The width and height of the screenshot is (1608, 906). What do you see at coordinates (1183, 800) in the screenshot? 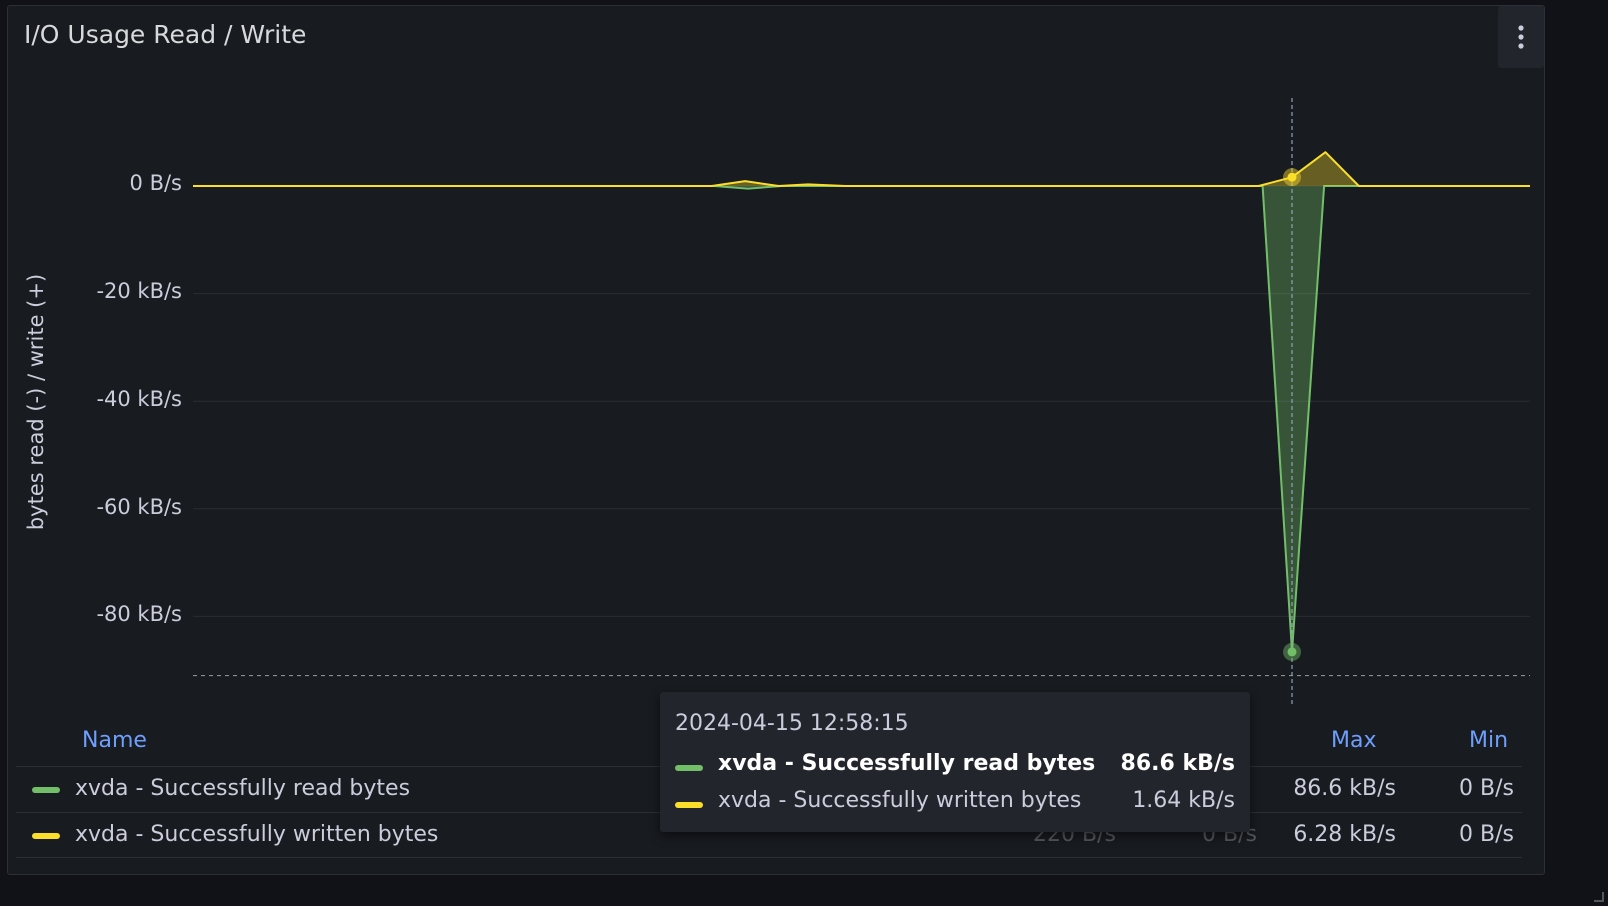
I see `tooltip-series-value: 1.64 kB/s` at bounding box center [1183, 800].